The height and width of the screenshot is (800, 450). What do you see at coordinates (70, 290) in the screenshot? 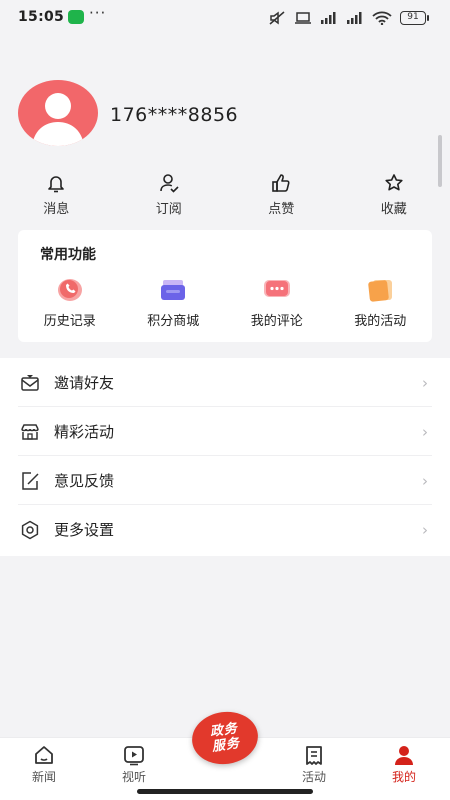
I see `history-icon` at bounding box center [70, 290].